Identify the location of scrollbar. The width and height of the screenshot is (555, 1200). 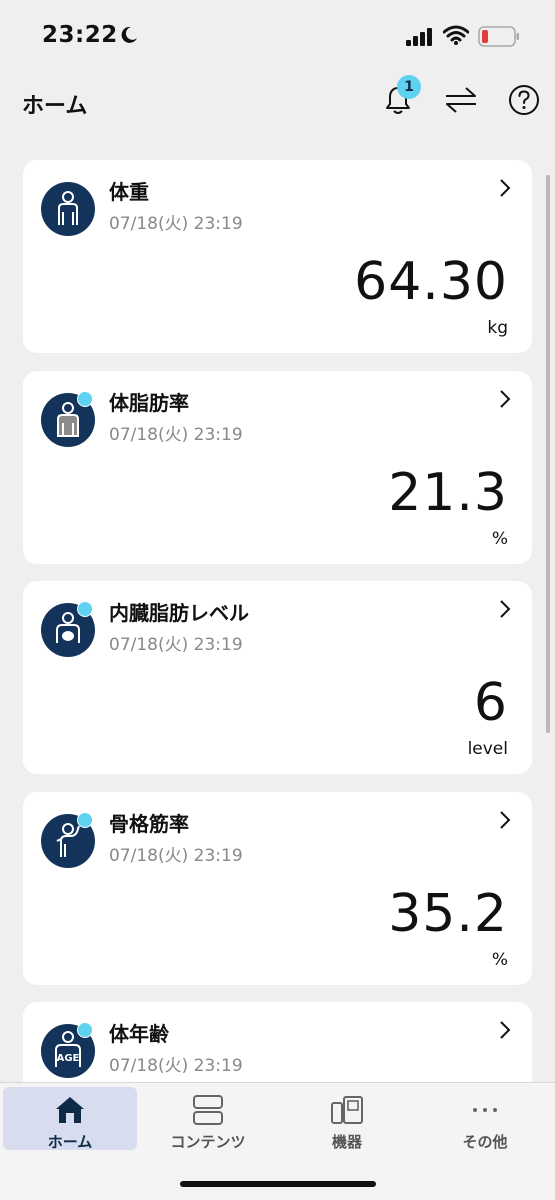
(548, 454).